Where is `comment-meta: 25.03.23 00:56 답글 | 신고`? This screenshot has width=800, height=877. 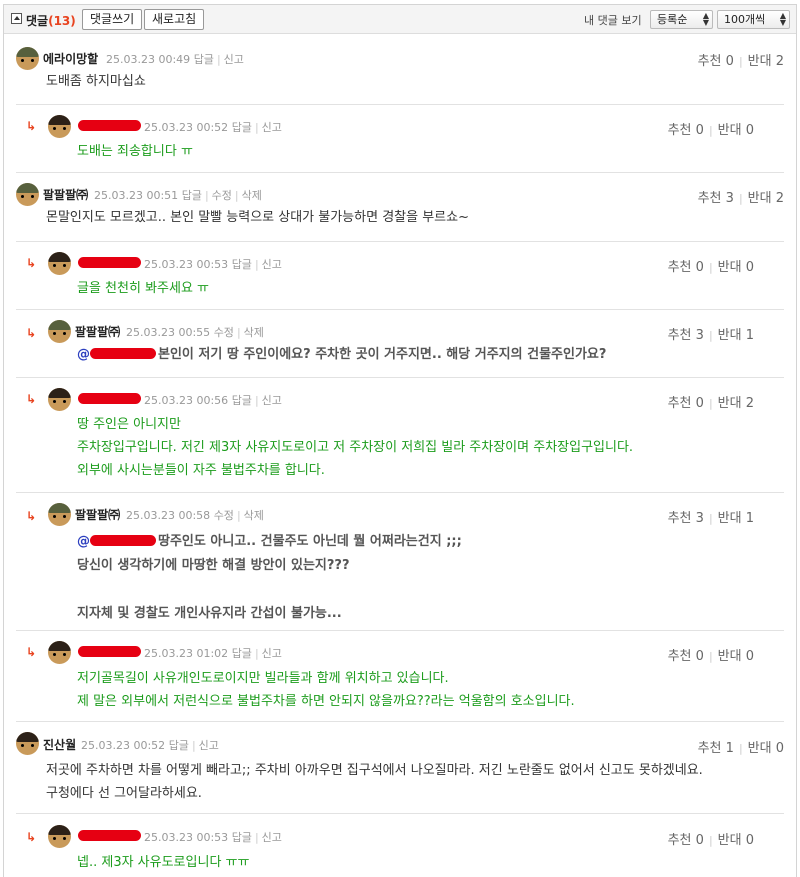 comment-meta: 25.03.23 00:56 답글 | 신고 is located at coordinates (213, 400).